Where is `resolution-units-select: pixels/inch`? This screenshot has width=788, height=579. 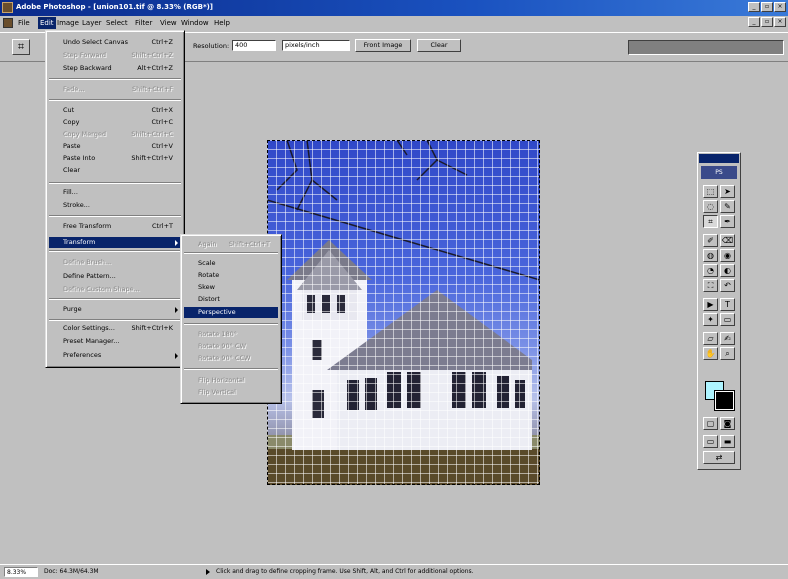 resolution-units-select: pixels/inch is located at coordinates (316, 45).